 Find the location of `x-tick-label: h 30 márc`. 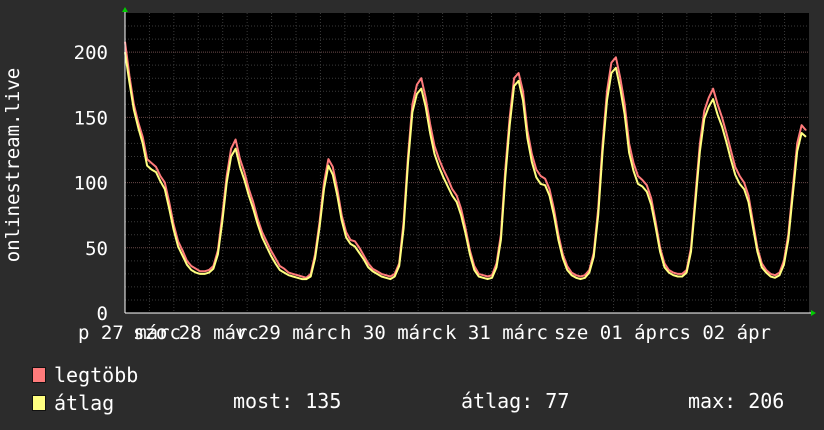

x-tick-label: h 30 márc is located at coordinates (391, 333).